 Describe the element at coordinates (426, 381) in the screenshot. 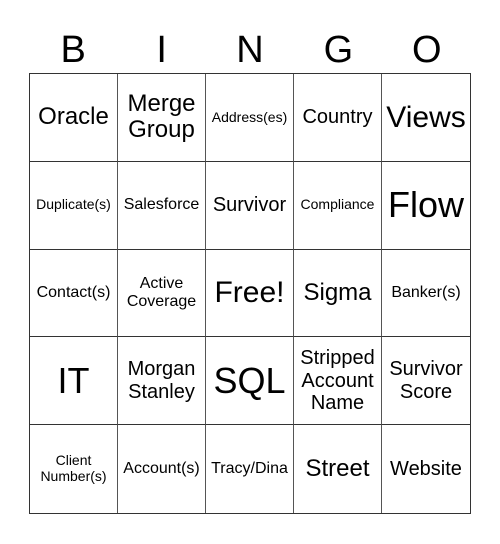

I see `bingo-cell: Survivor Score` at that location.